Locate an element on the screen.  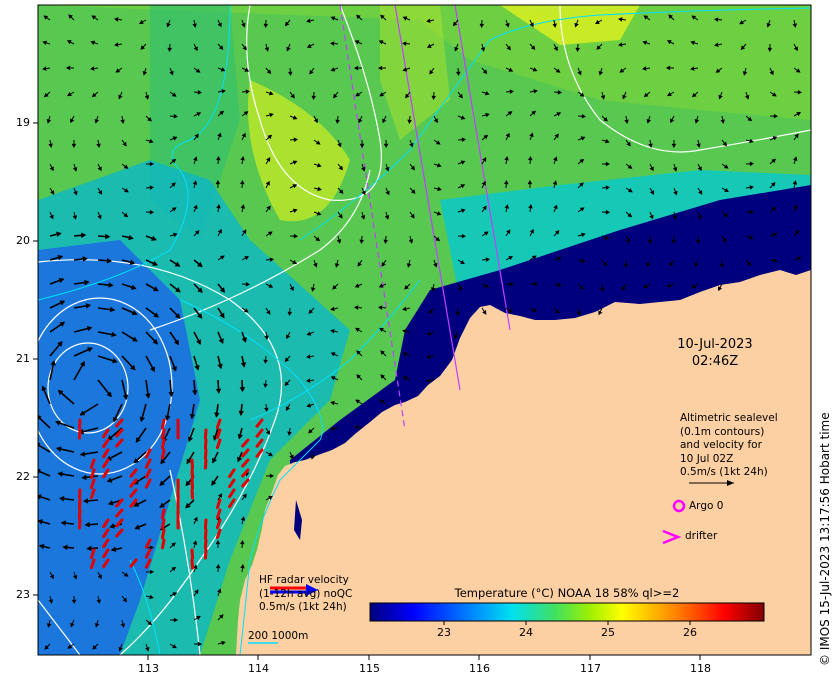
bathymetry-scale-label: 200 1000m is located at coordinates (278, 636).